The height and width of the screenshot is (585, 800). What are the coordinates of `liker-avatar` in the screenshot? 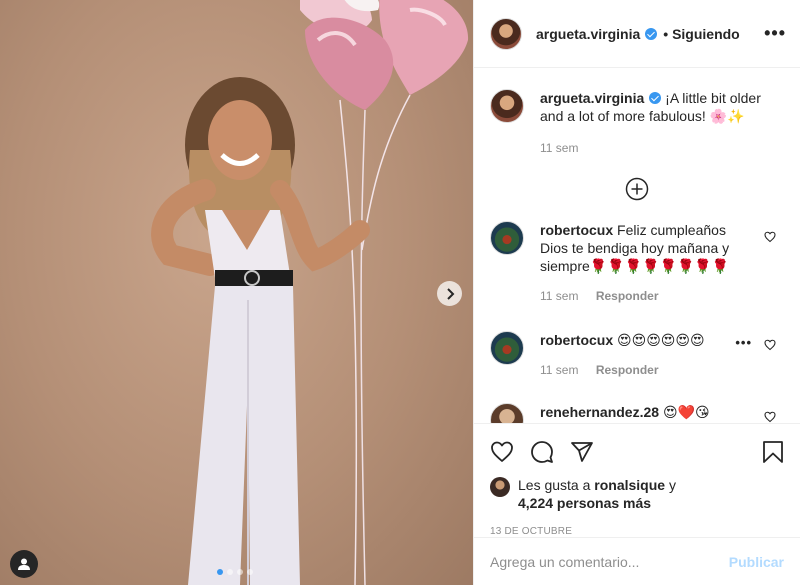 It's located at (500, 487).